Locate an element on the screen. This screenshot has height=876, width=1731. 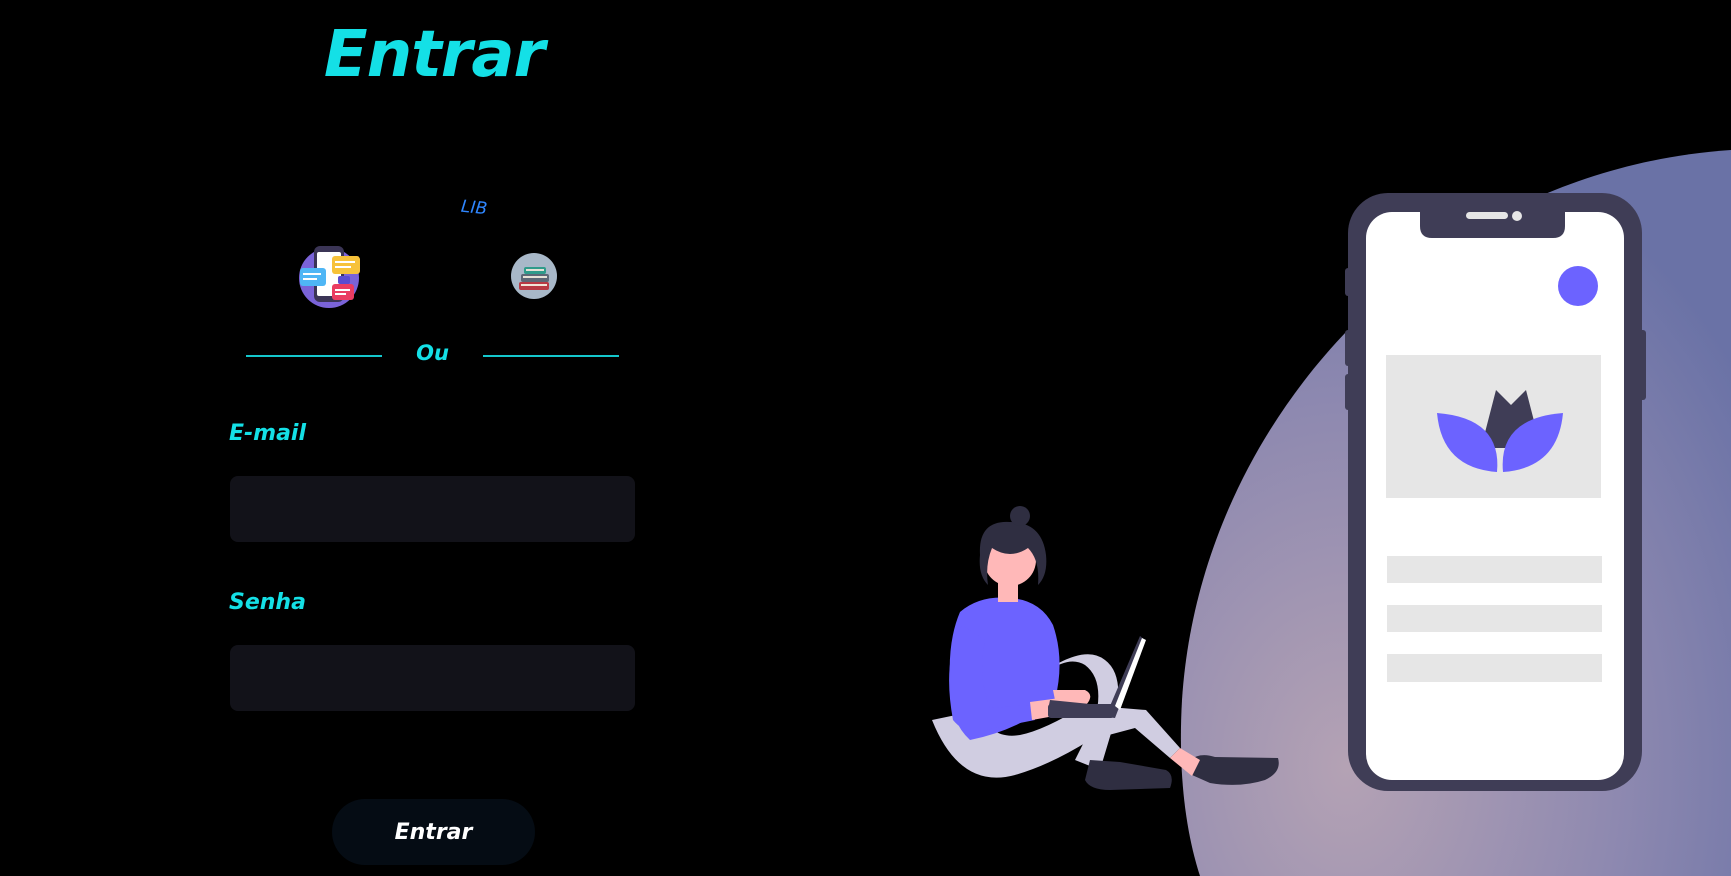
chat-app-icon is located at coordinates (329, 275).